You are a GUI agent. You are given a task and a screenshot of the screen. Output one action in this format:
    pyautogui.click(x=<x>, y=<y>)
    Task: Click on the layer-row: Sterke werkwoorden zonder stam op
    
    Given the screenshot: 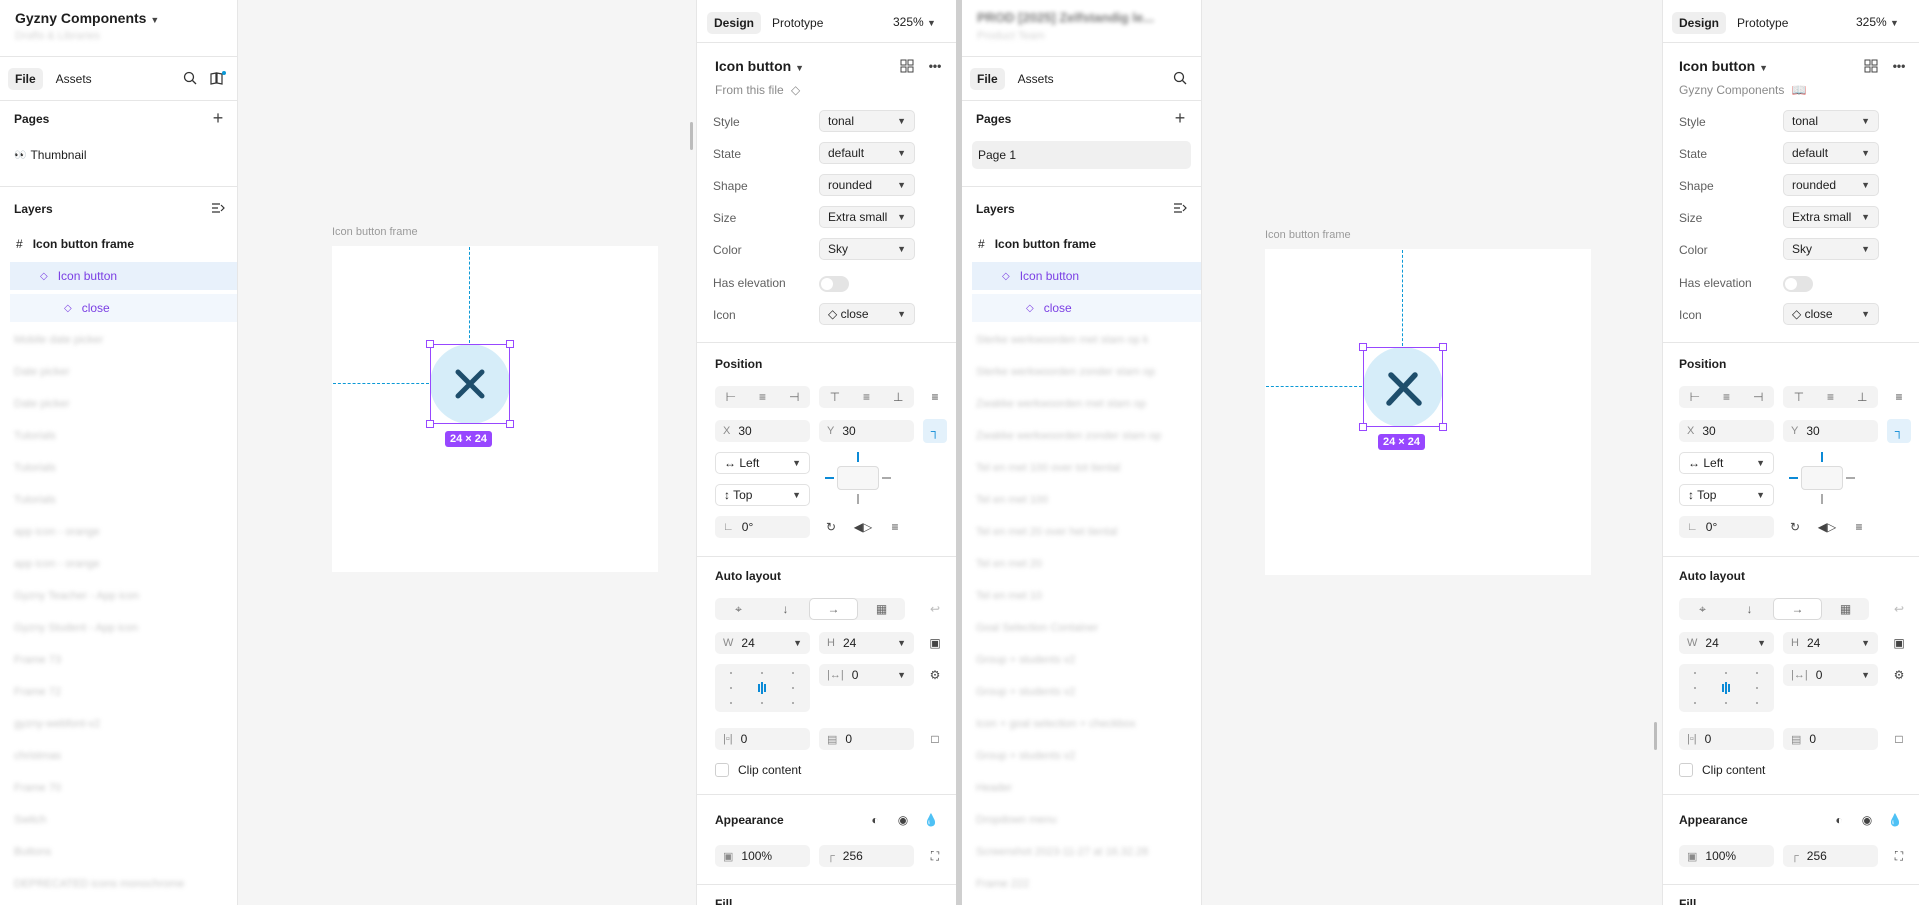 What is the action you would take?
    pyautogui.click(x=1065, y=374)
    